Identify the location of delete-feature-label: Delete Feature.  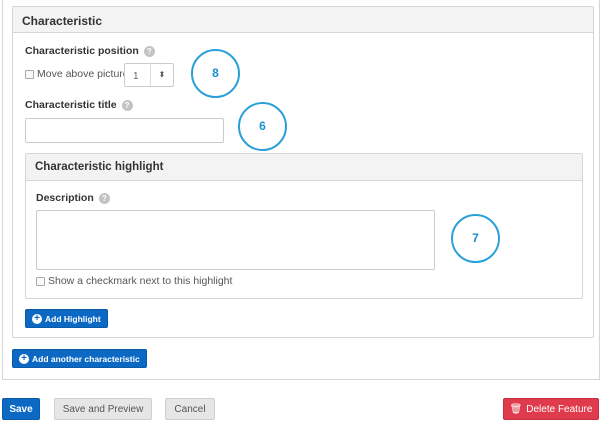
(559, 409).